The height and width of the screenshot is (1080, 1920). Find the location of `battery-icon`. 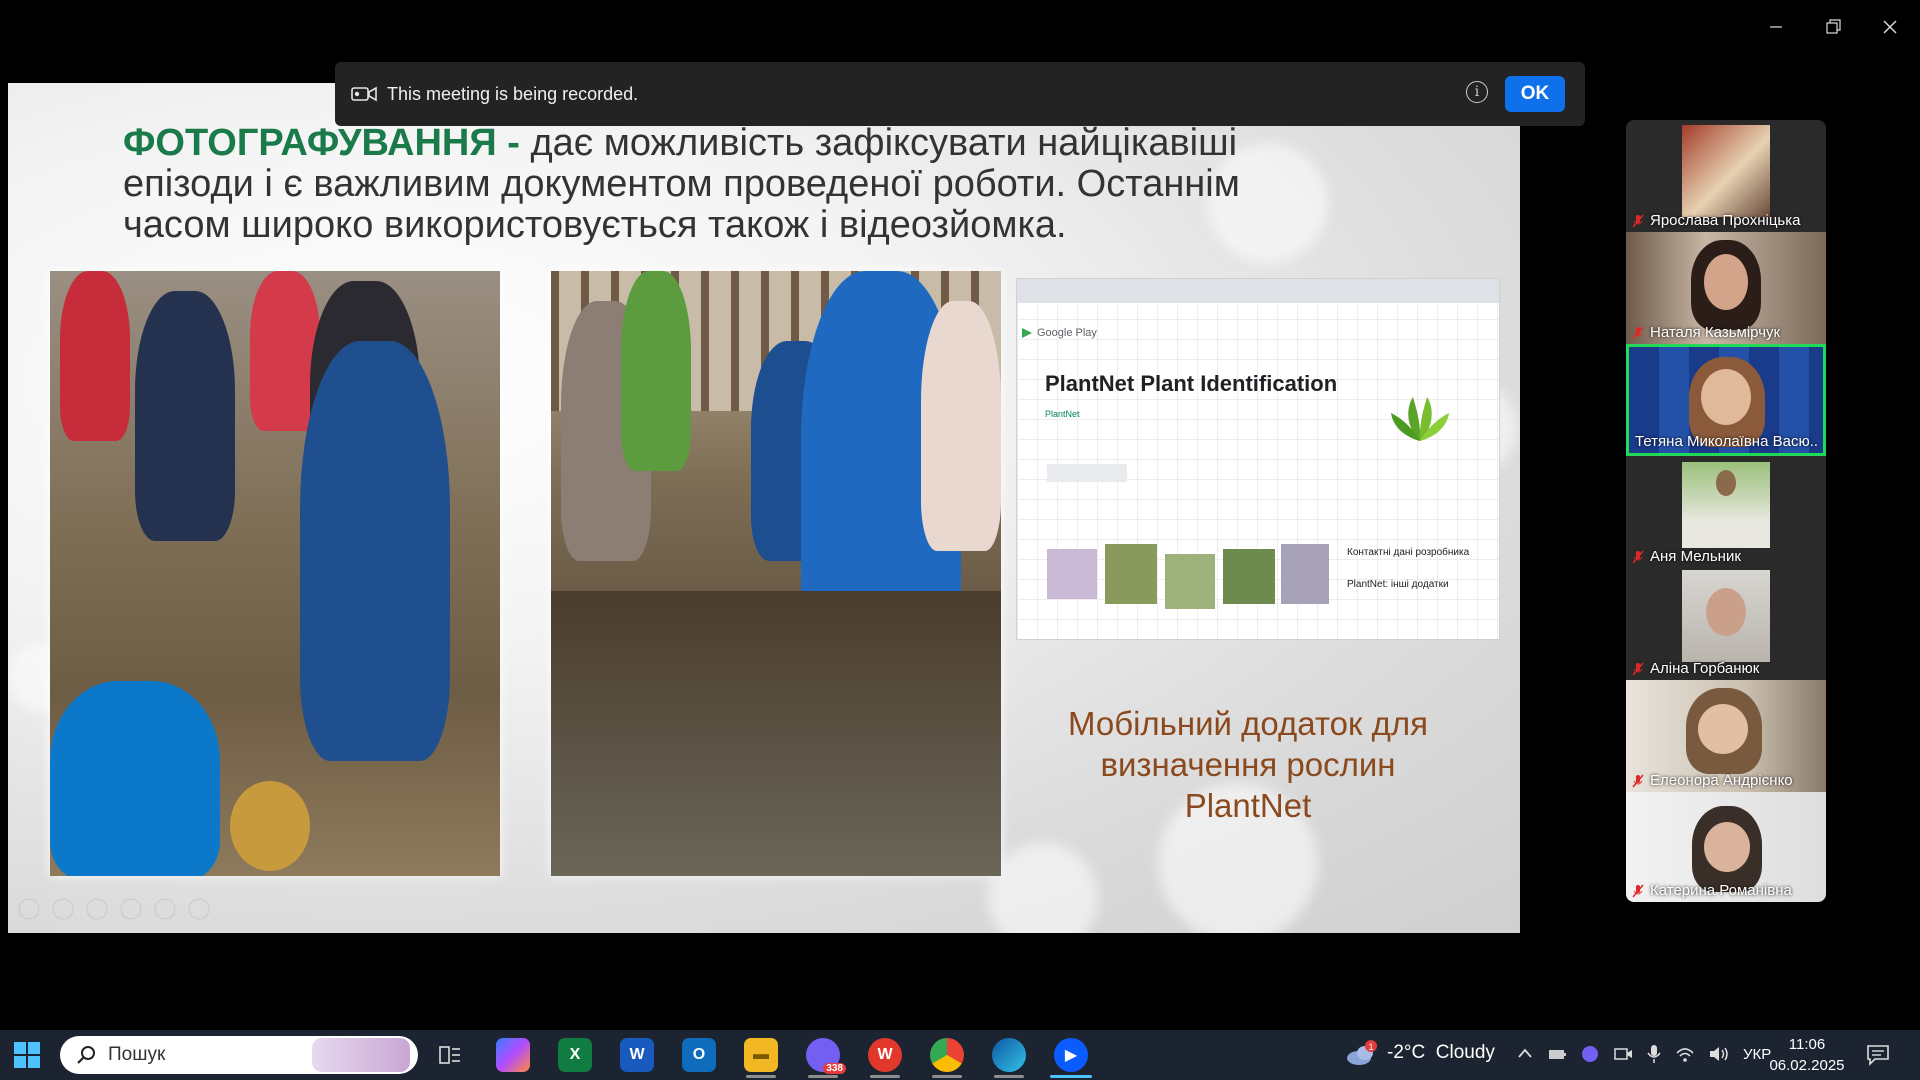

battery-icon is located at coordinates (1557, 1054).